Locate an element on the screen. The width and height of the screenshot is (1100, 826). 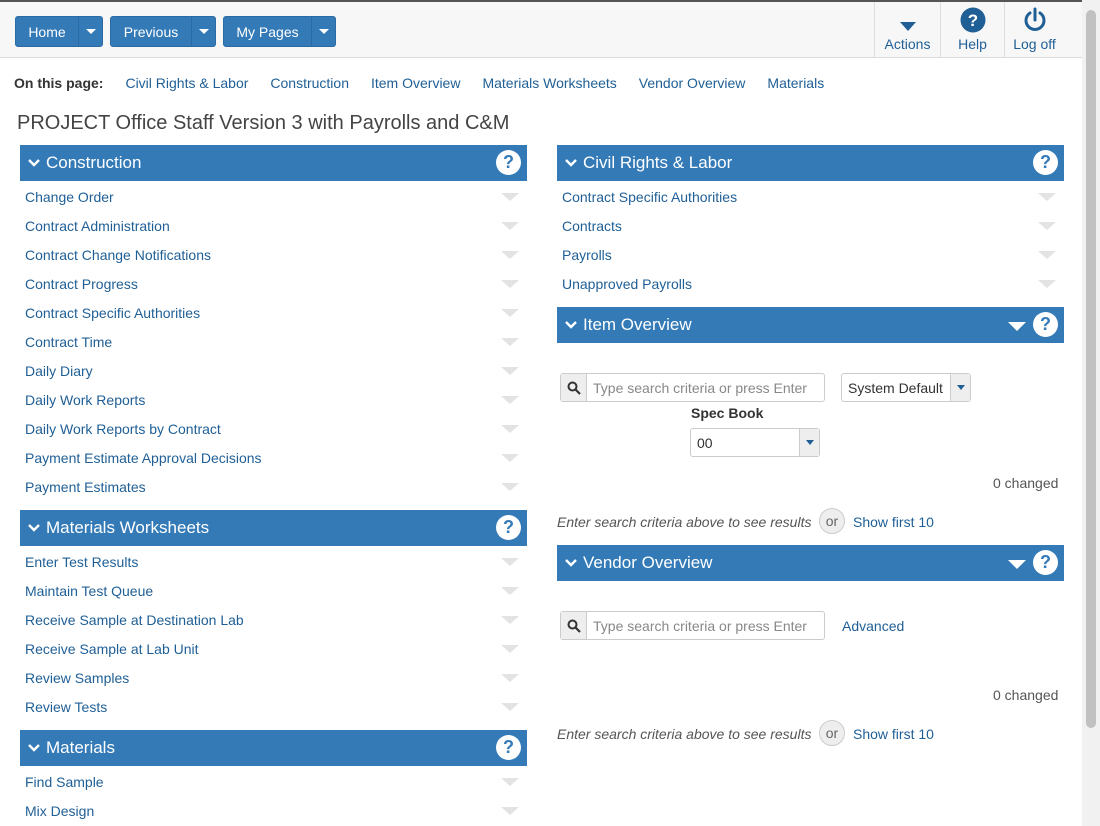
list-item: Enter Test Results is located at coordinates (273, 561).